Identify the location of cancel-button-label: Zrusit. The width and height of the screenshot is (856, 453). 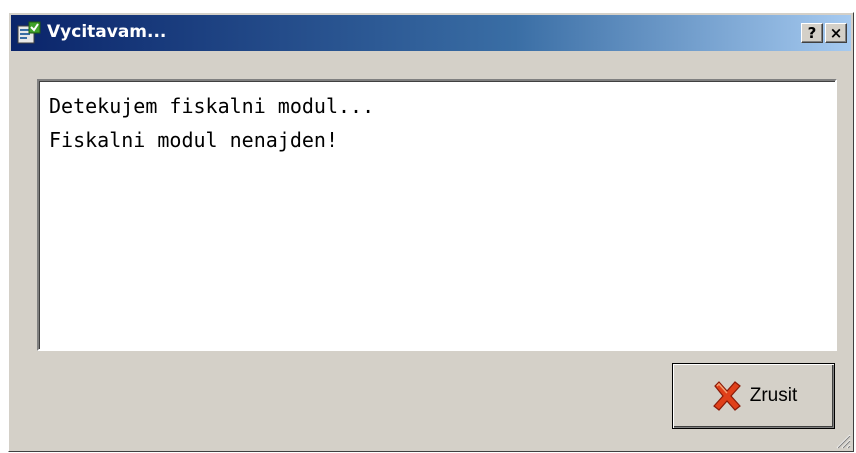
(773, 395).